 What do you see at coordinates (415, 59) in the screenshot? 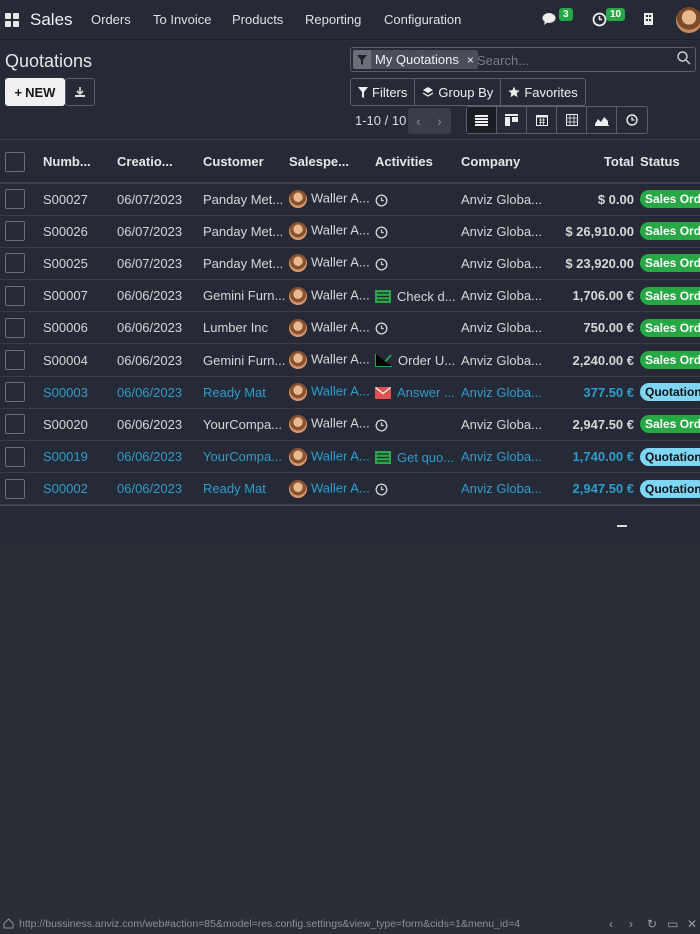
I see `search-facet: My Quotations ×` at bounding box center [415, 59].